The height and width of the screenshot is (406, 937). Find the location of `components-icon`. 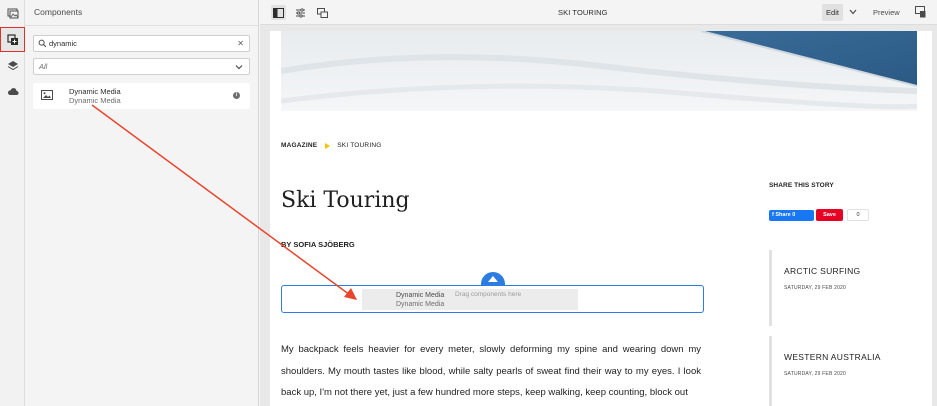

components-icon is located at coordinates (12, 39).